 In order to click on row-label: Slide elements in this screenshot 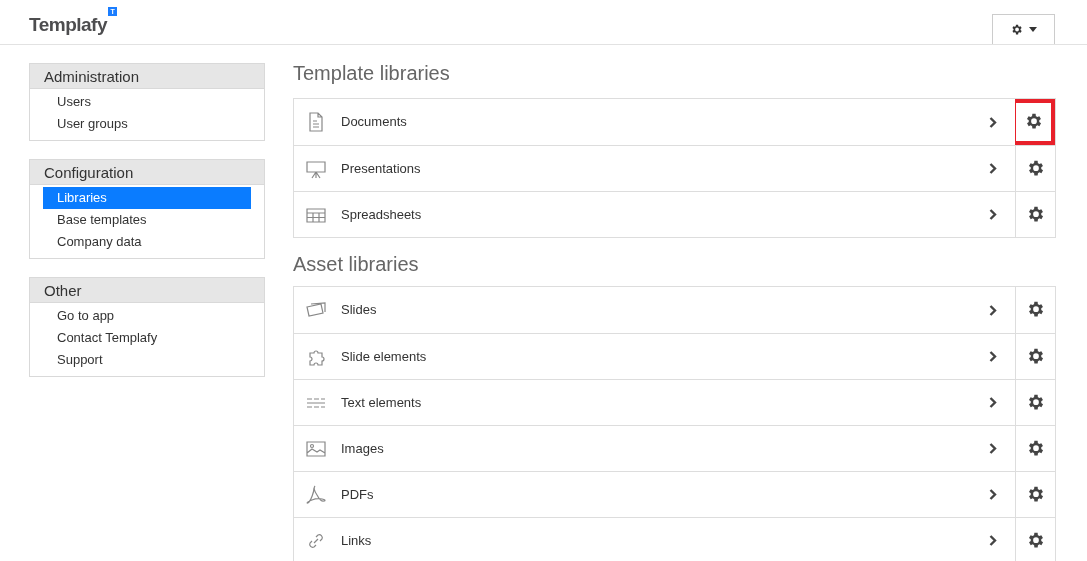, I will do `click(384, 356)`.